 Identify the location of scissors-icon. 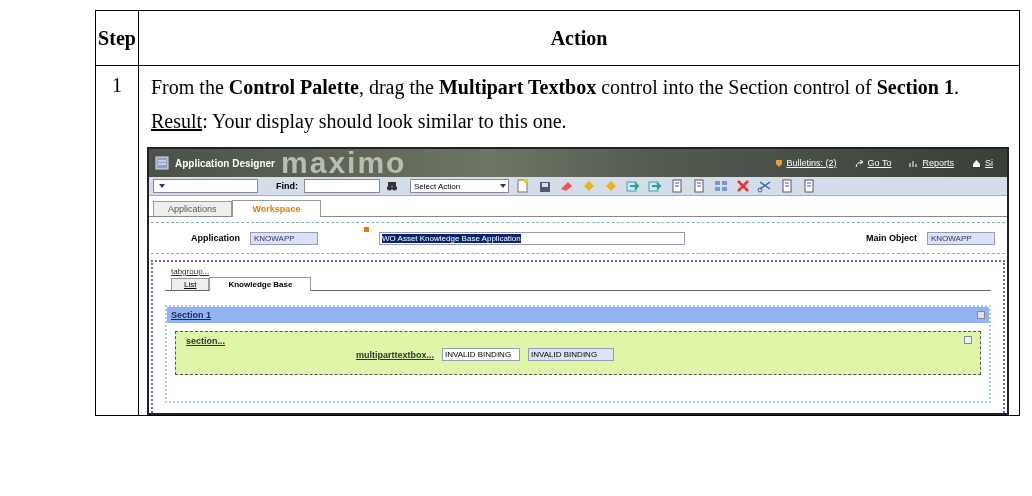
(765, 186).